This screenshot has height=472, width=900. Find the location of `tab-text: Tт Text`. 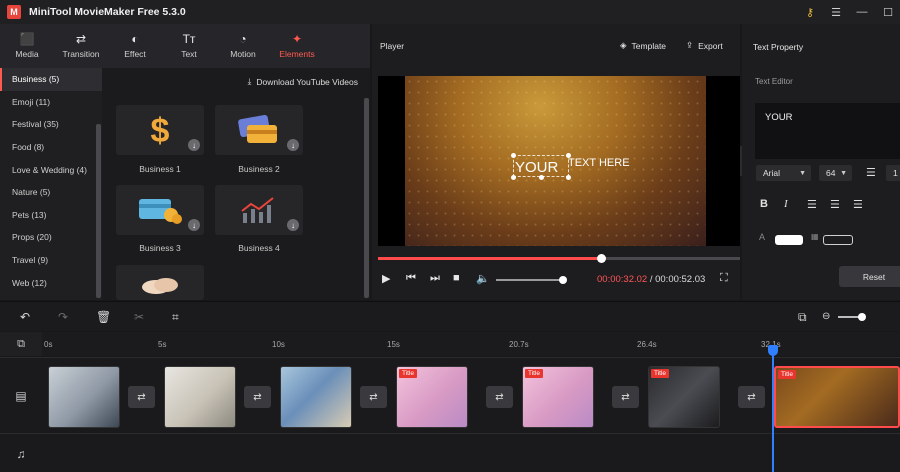

tab-text: Tт Text is located at coordinates (189, 46).